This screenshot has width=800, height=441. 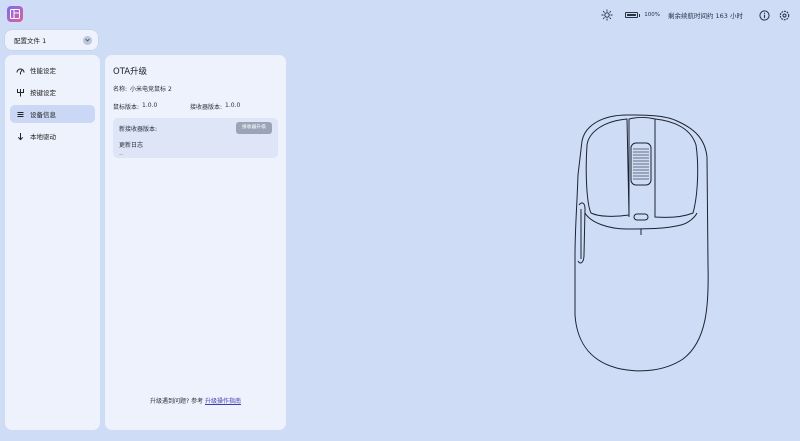 I want to click on sidebar-item-local-driver: 本地驱动, so click(x=52, y=136).